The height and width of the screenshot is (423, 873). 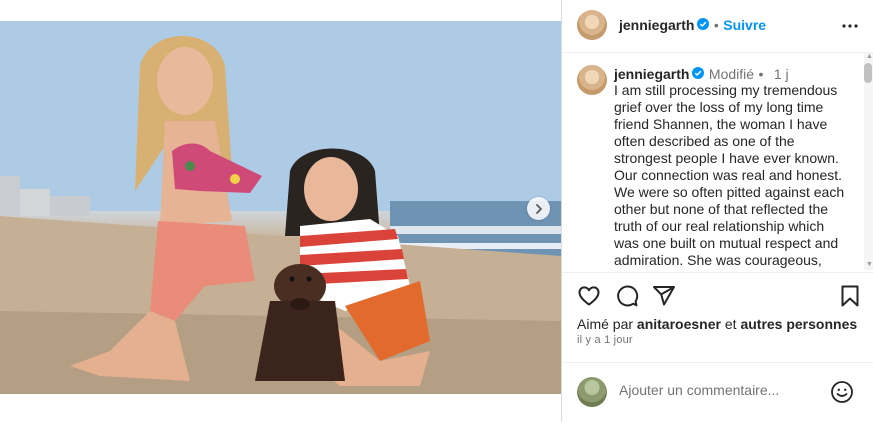 I want to click on like-button, so click(x=589, y=298).